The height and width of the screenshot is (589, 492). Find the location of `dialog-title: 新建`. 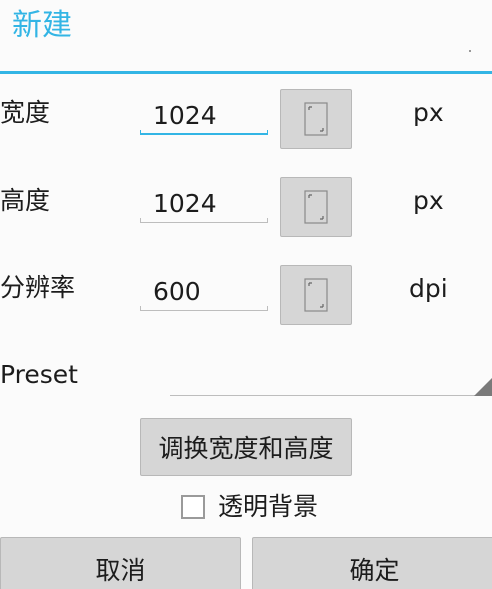

dialog-title: 新建 is located at coordinates (42, 25).